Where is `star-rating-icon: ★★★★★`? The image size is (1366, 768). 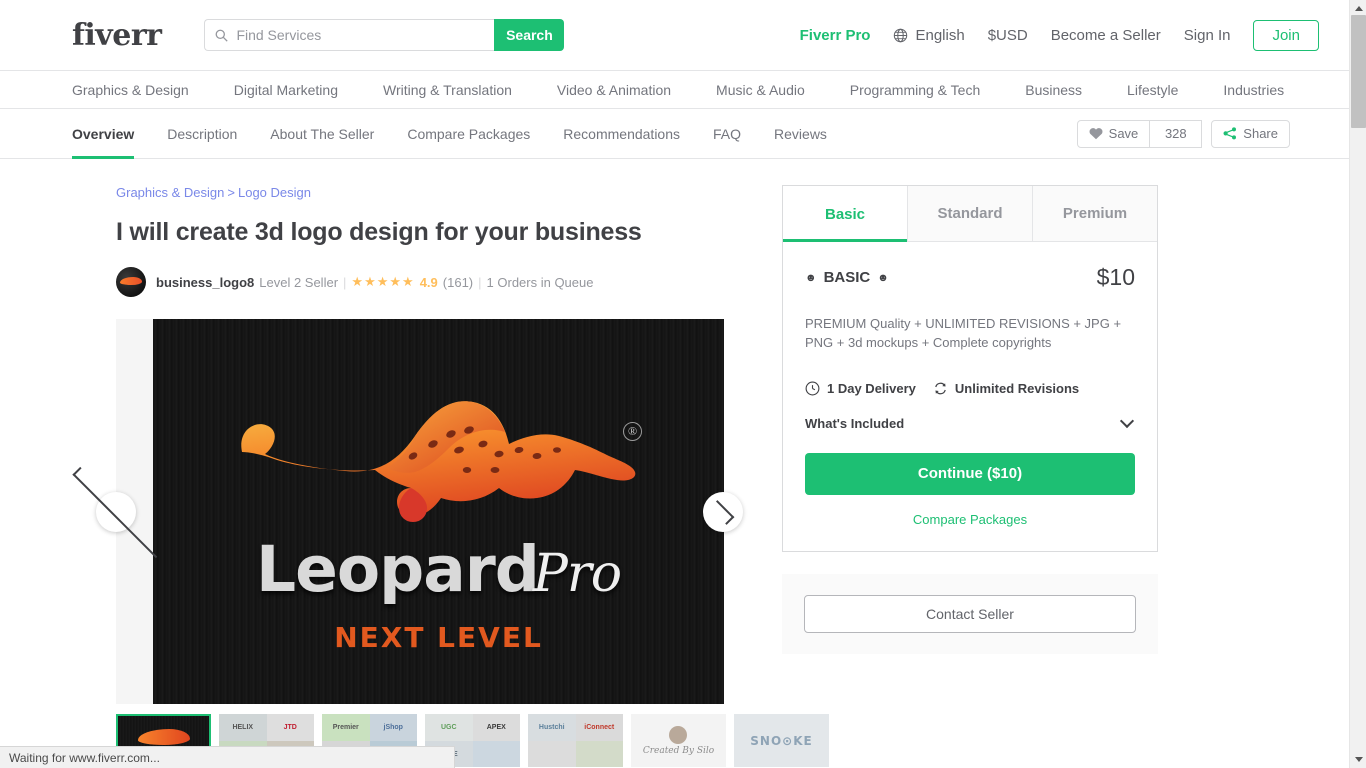
star-rating-icon: ★★★★★ is located at coordinates (383, 282).